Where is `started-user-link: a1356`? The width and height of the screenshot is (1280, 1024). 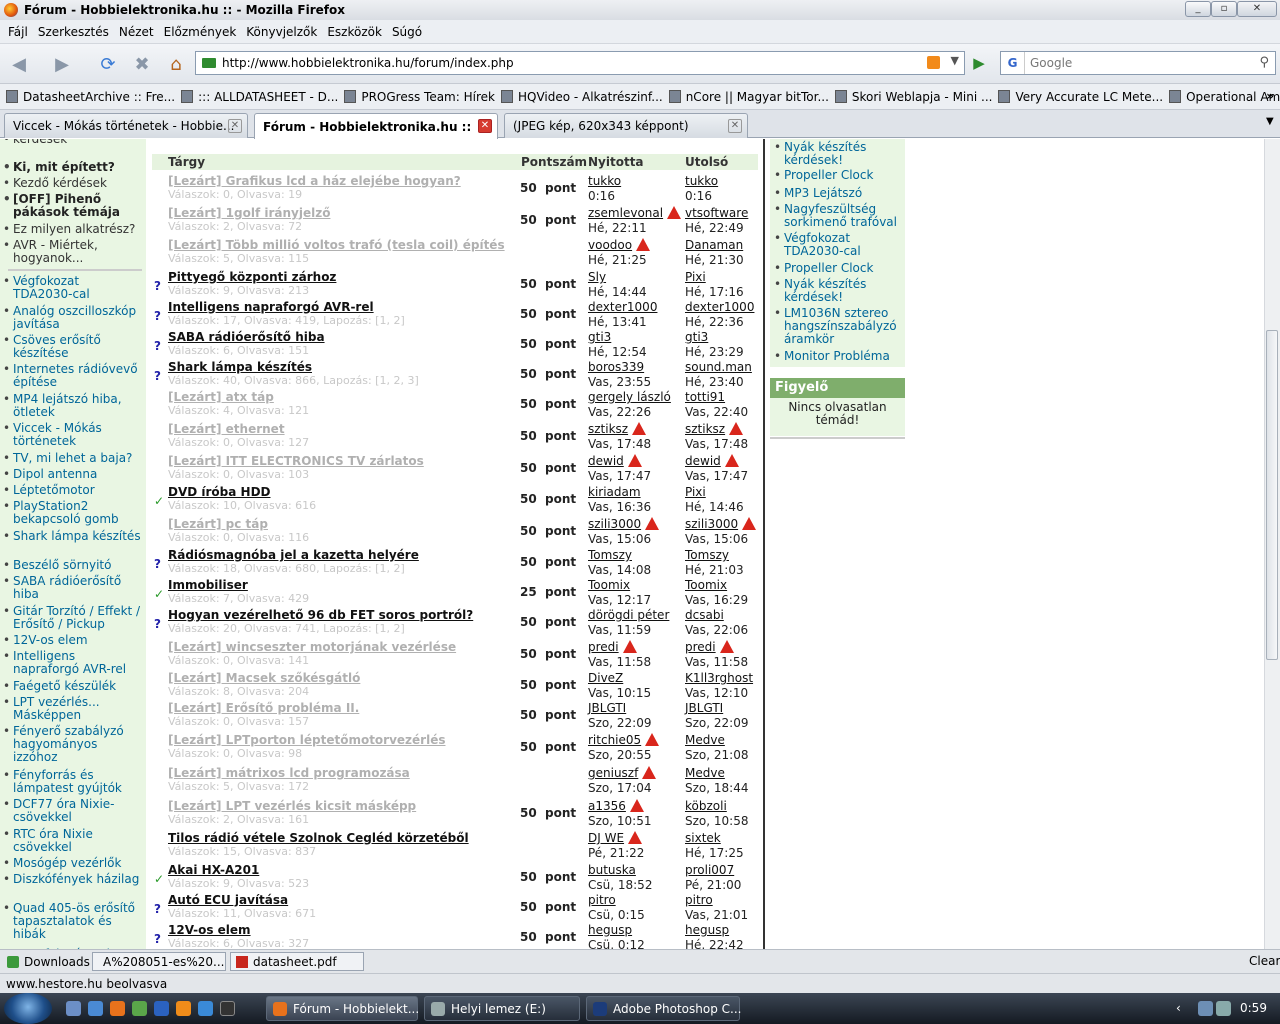
started-user-link: a1356 is located at coordinates (607, 806).